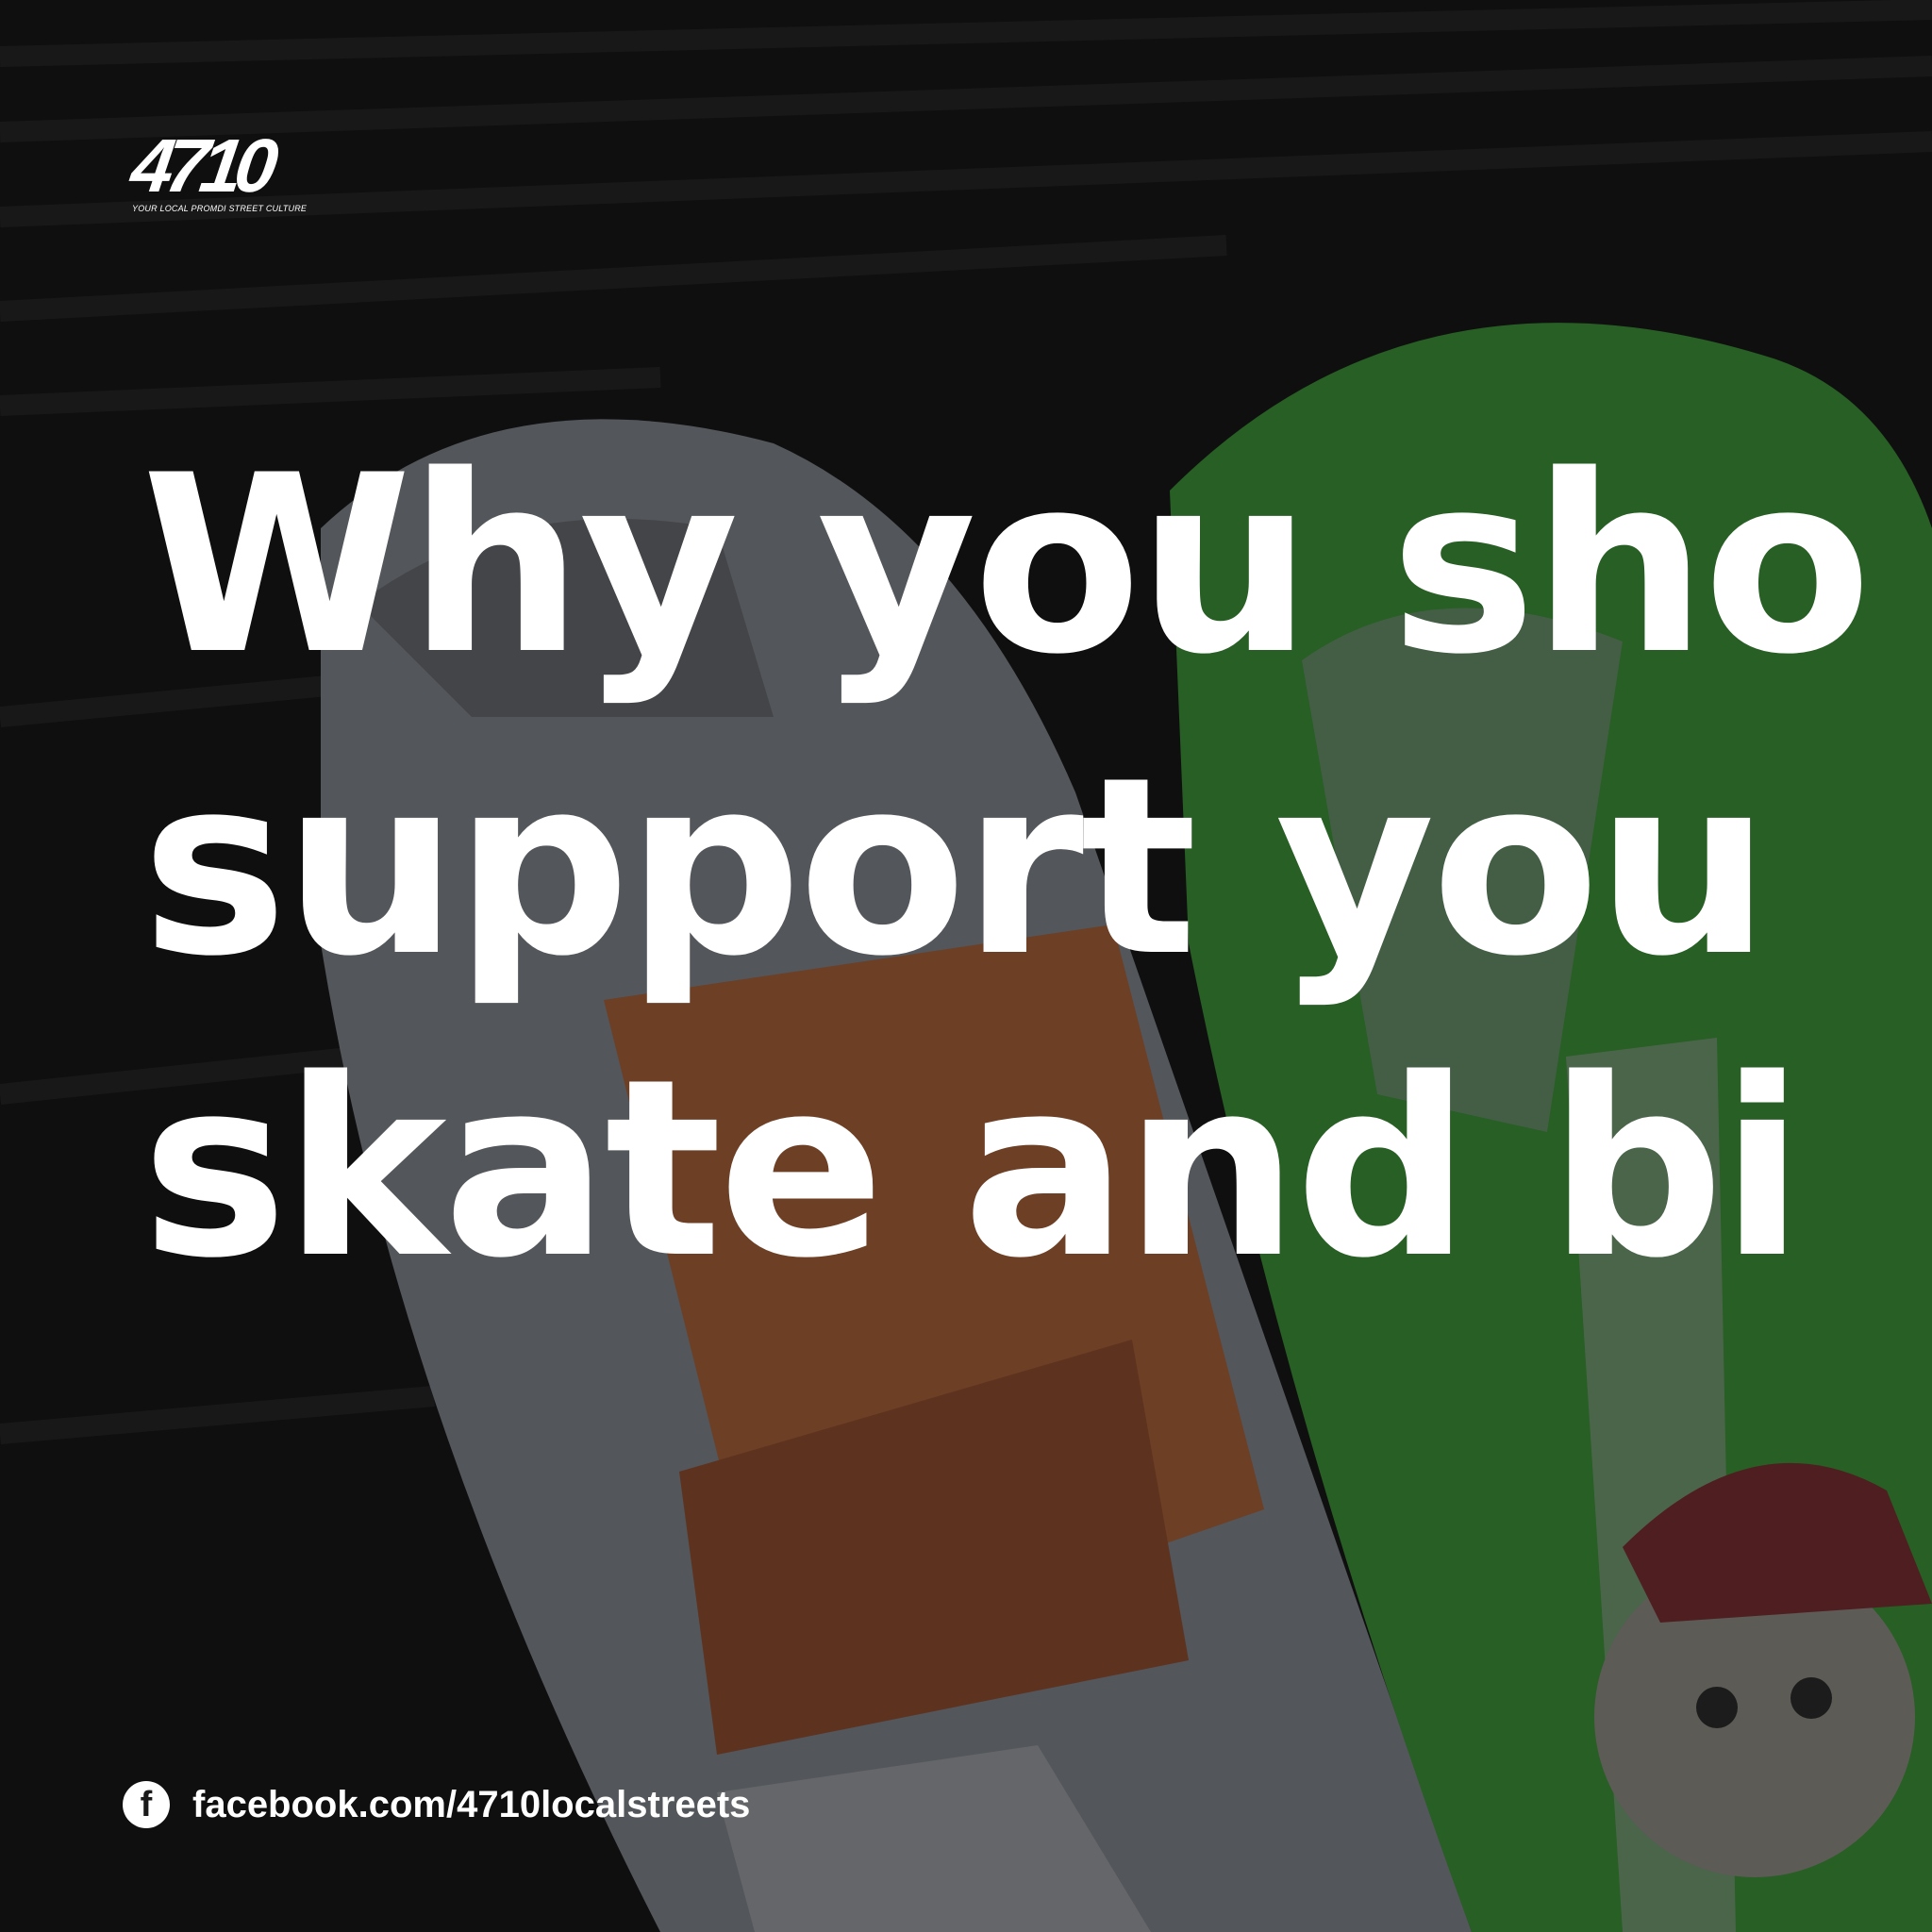  I want to click on headline-line-2: support you, so click(957, 867).